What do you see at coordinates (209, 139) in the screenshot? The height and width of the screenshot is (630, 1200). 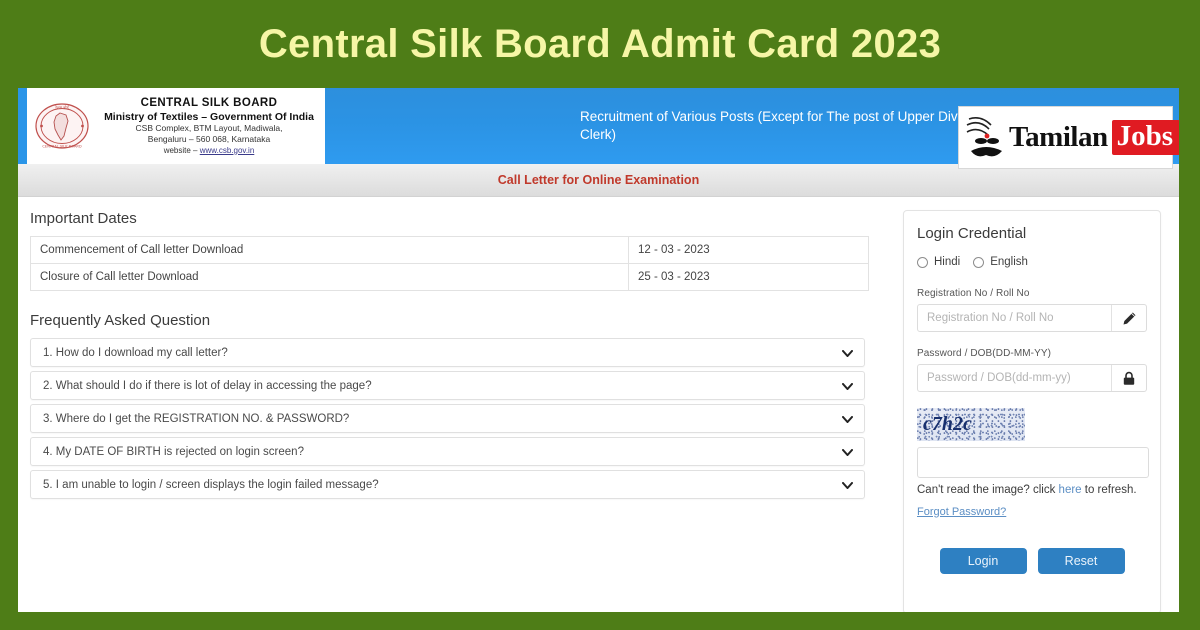 I see `org-address-line-2: Bengaluru – 560 068, Karnataka` at bounding box center [209, 139].